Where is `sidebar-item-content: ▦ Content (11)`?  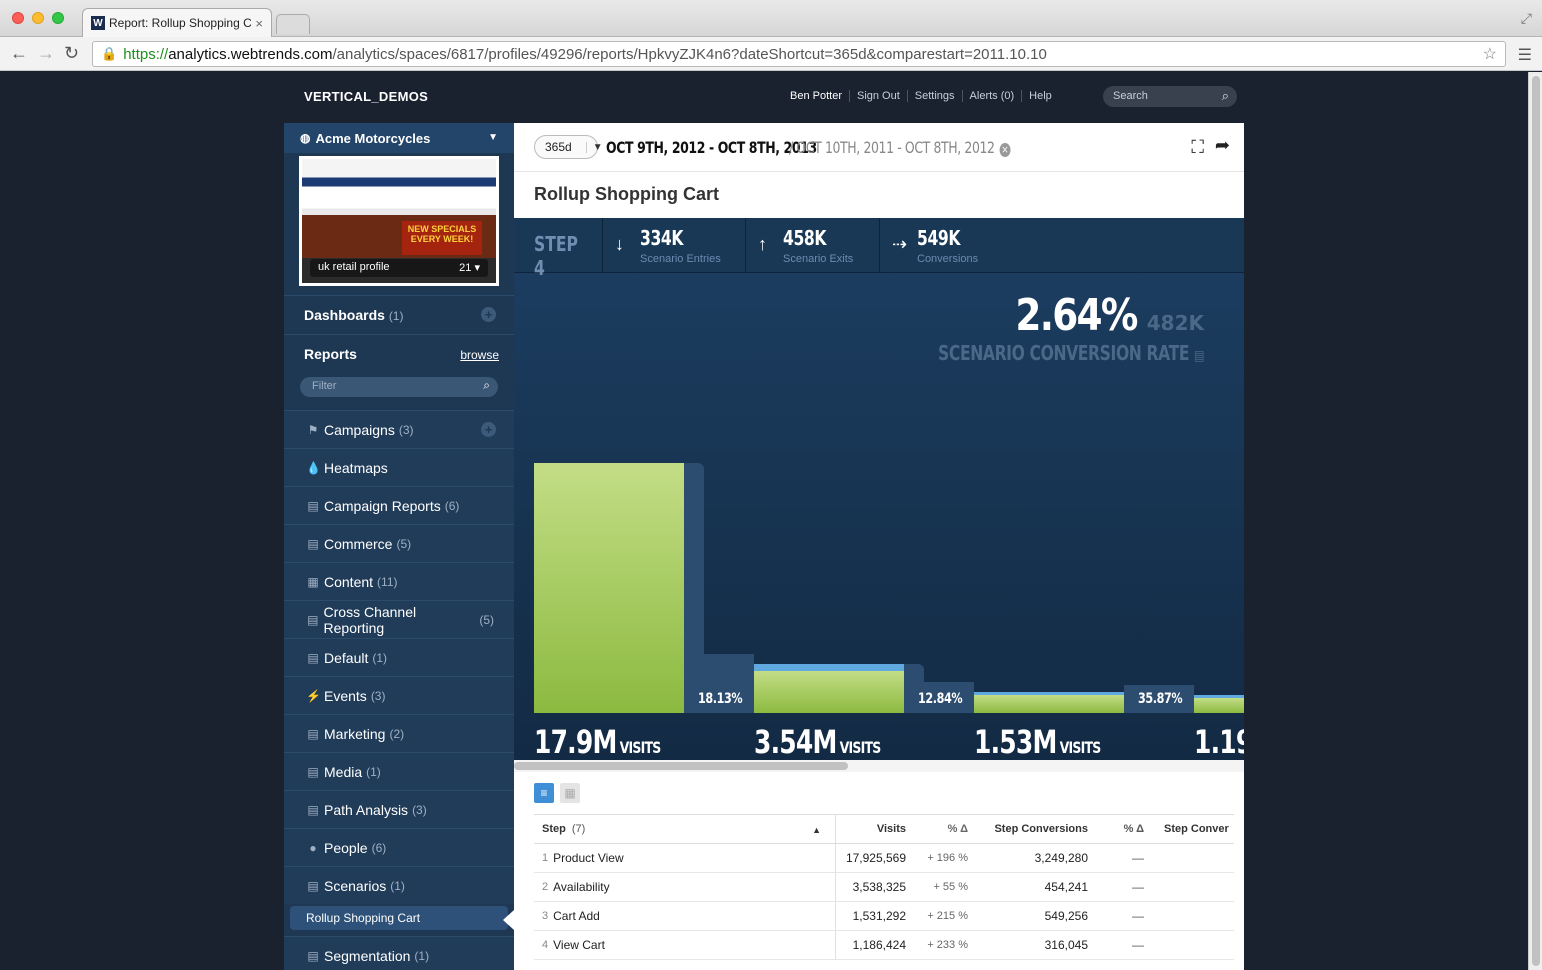 sidebar-item-content: ▦ Content (11) is located at coordinates (399, 581).